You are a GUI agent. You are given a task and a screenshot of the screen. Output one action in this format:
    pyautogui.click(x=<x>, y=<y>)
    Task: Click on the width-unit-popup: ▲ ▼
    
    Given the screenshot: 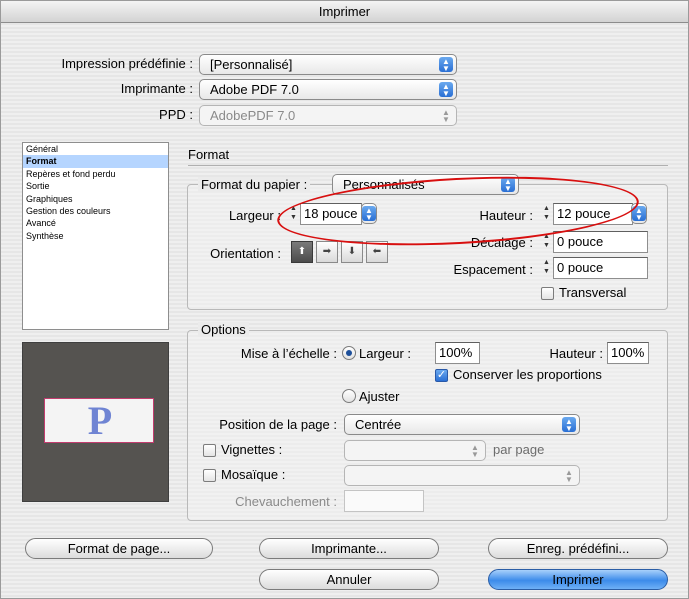 What is the action you would take?
    pyautogui.click(x=369, y=213)
    